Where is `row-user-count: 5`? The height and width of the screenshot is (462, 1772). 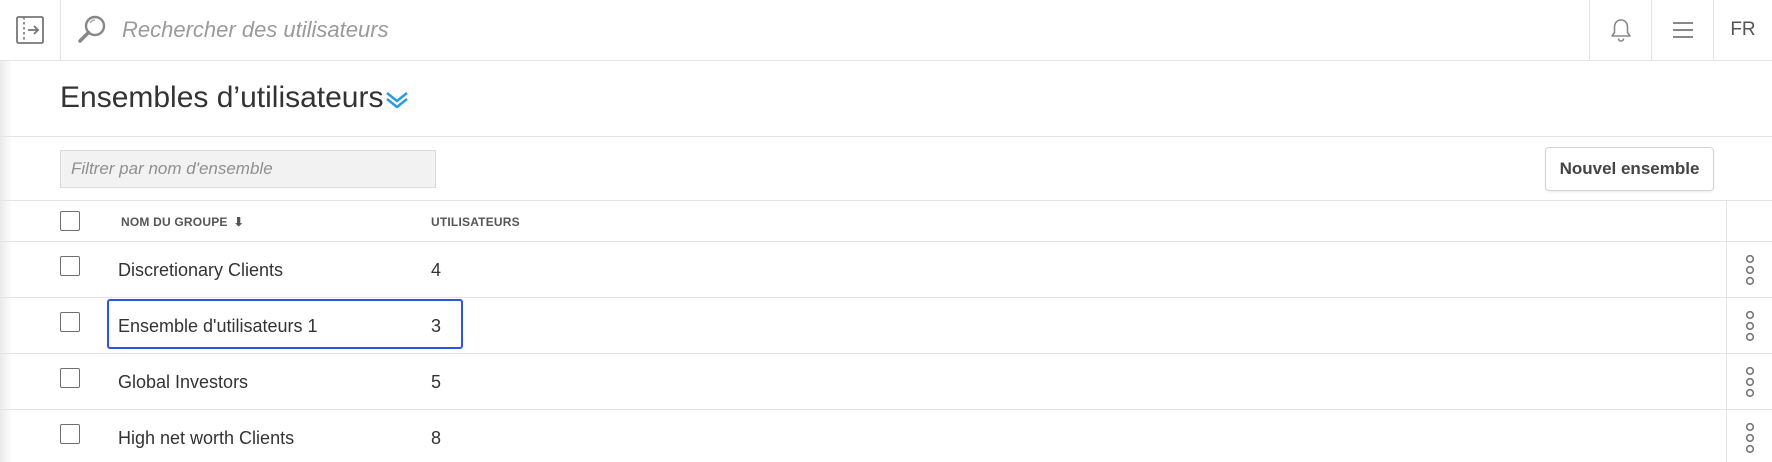
row-user-count: 5 is located at coordinates (436, 382).